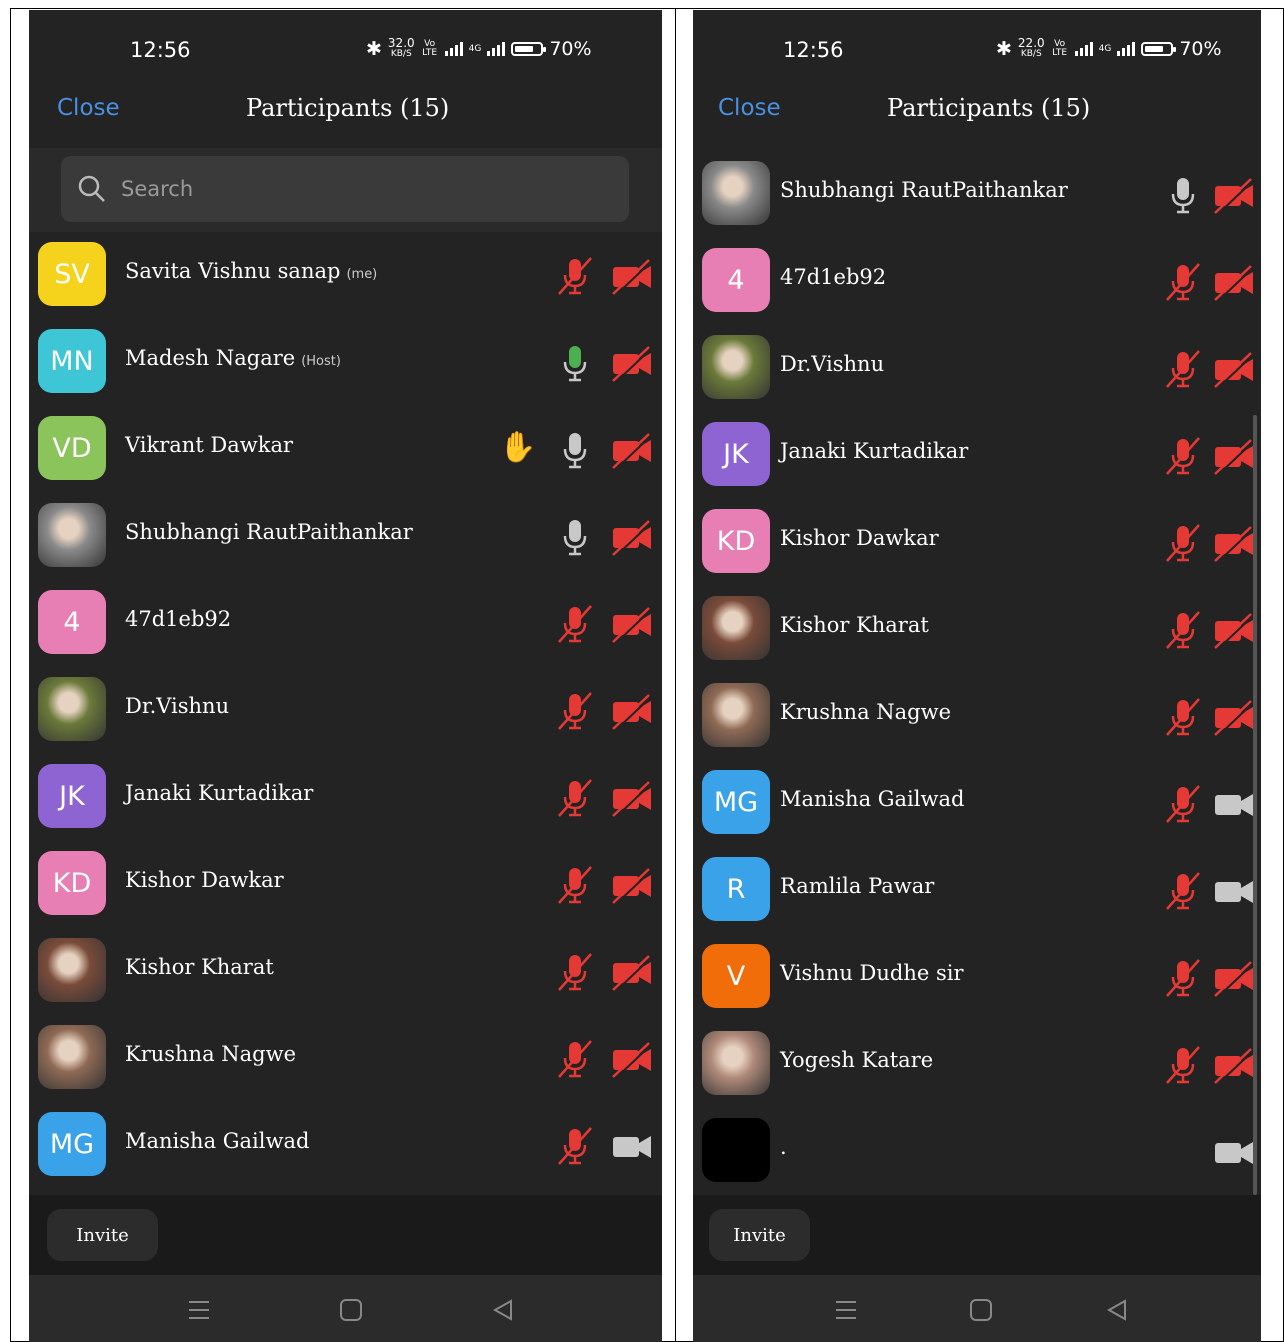  Describe the element at coordinates (977, 890) in the screenshot. I see `participant-row: R Ramlila Pawar` at that location.